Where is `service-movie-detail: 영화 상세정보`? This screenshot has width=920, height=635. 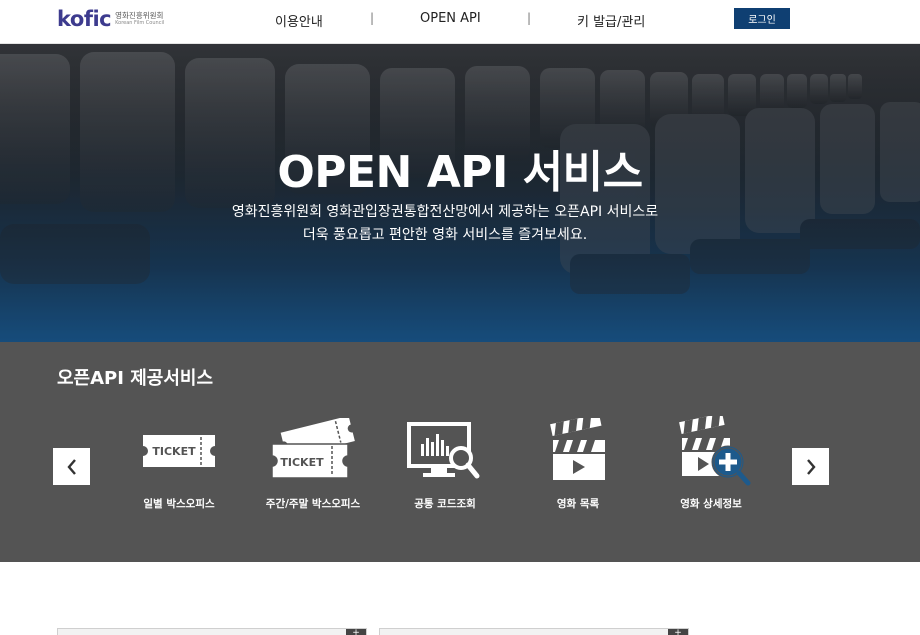 service-movie-detail: 영화 상세정보 is located at coordinates (711, 466).